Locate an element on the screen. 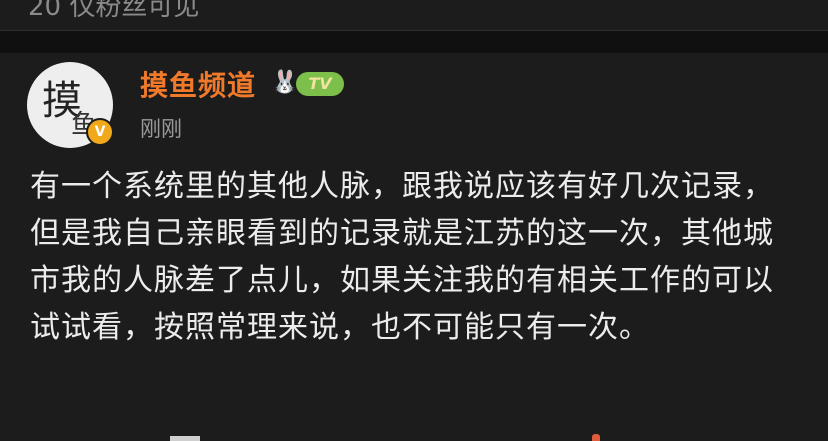 This screenshot has width=828, height=441. like-icon is located at coordinates (596, 437).